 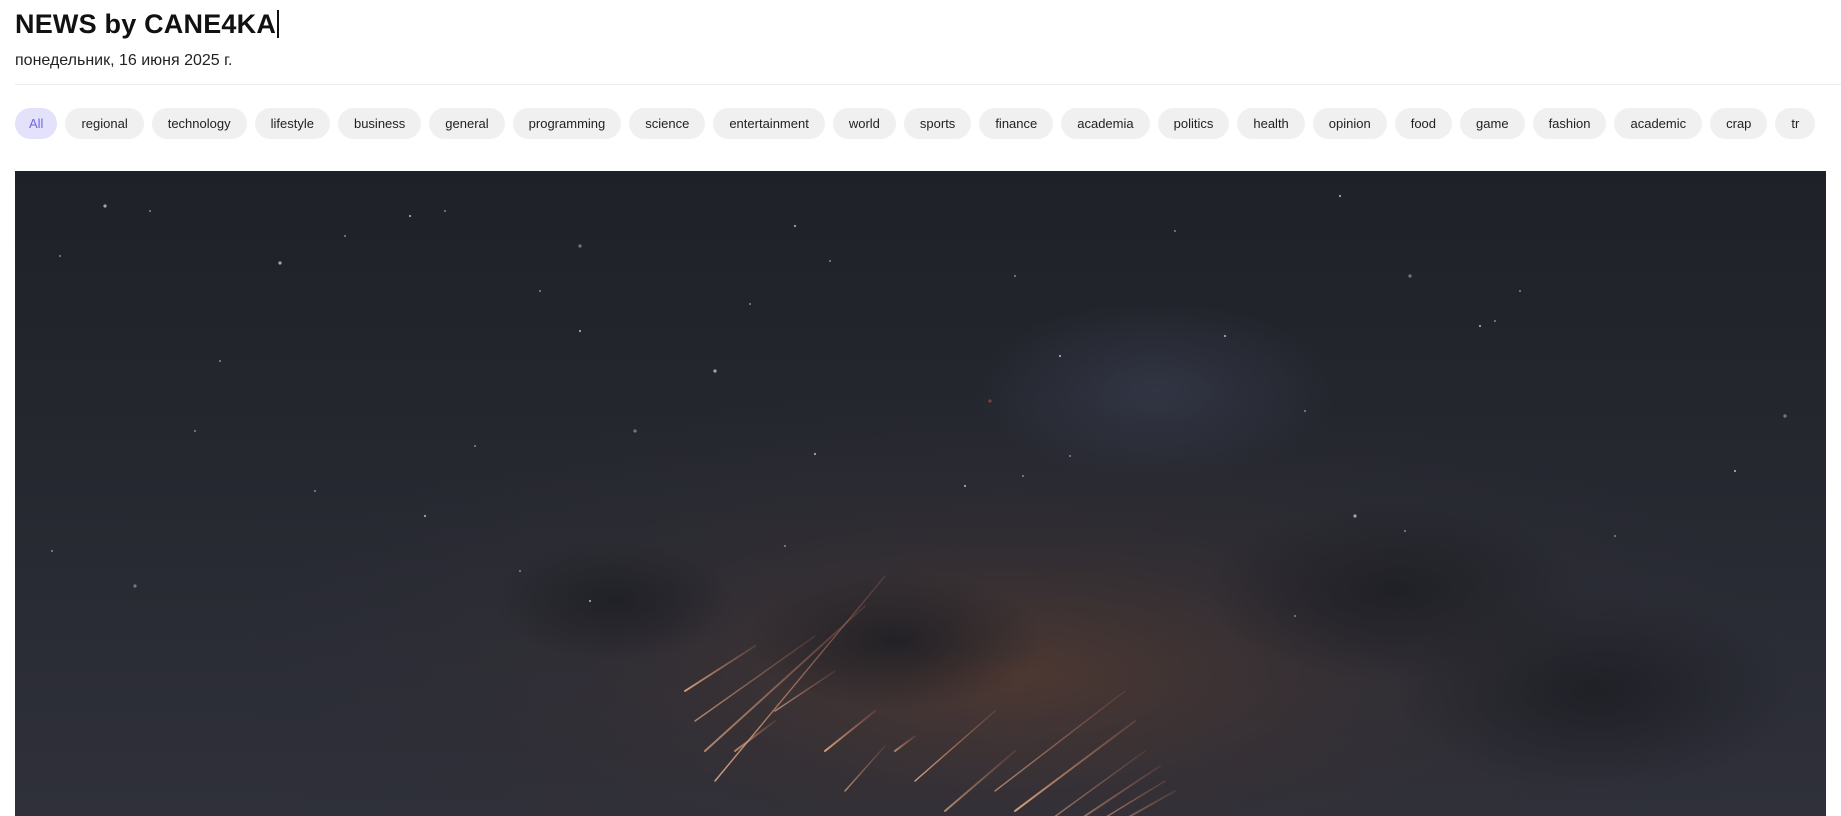 I want to click on category-chip-fashion: fashion, so click(x=1569, y=123).